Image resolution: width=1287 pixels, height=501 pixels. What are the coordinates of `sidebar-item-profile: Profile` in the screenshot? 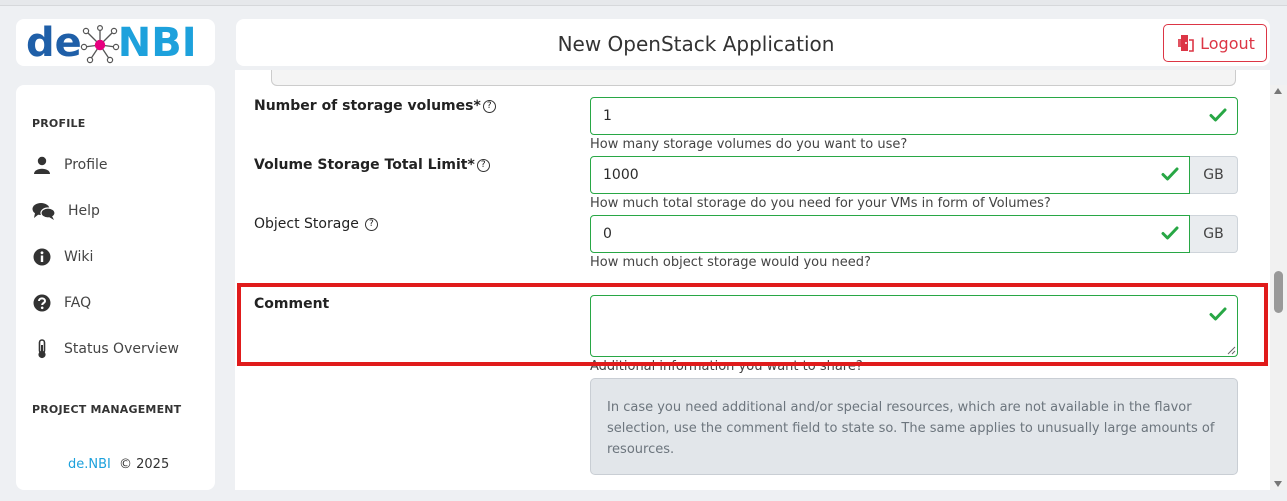 It's located at (70, 165).